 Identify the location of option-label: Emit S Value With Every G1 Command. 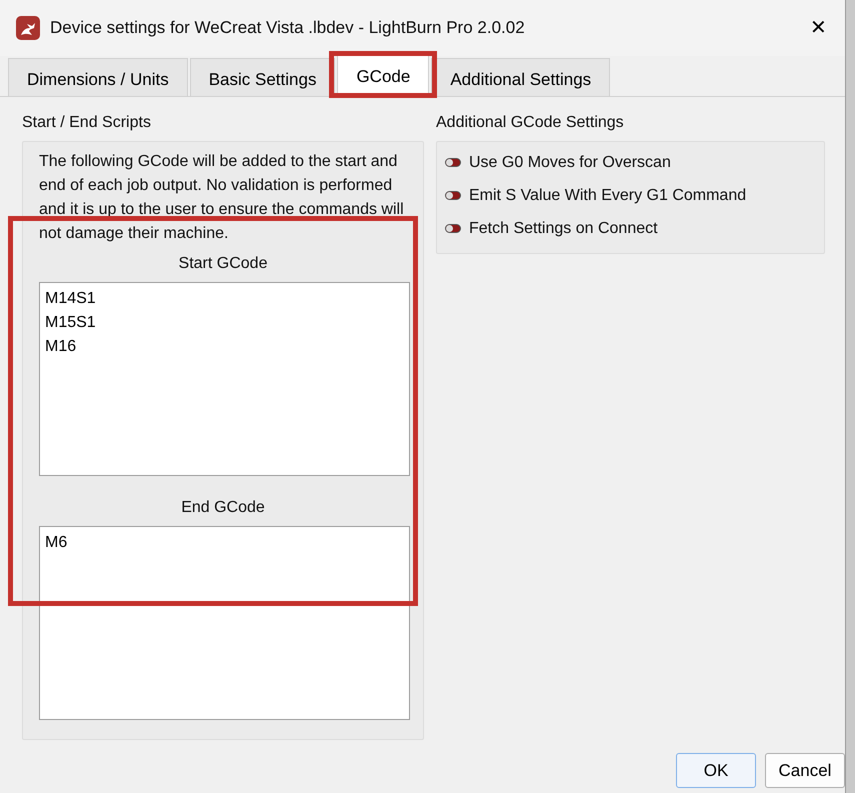
(607, 196).